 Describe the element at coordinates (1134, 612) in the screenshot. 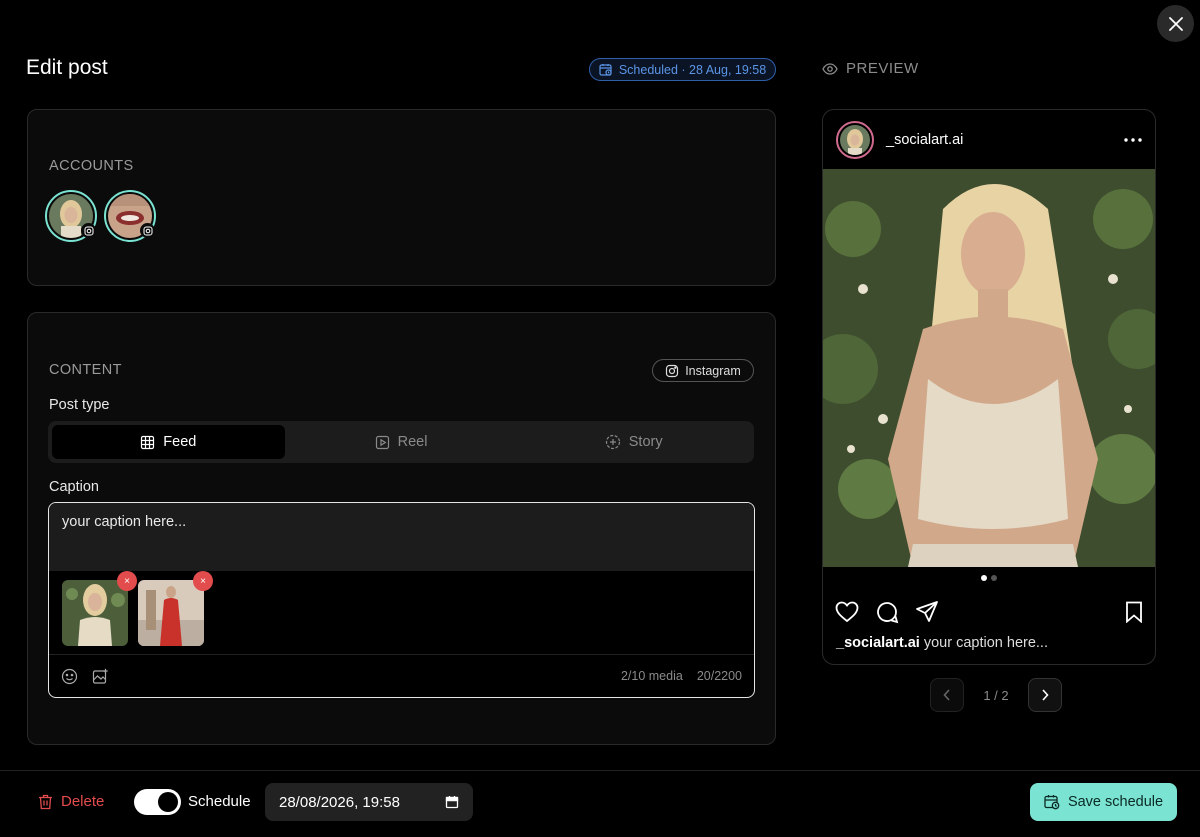

I see `bookmark-icon` at that location.